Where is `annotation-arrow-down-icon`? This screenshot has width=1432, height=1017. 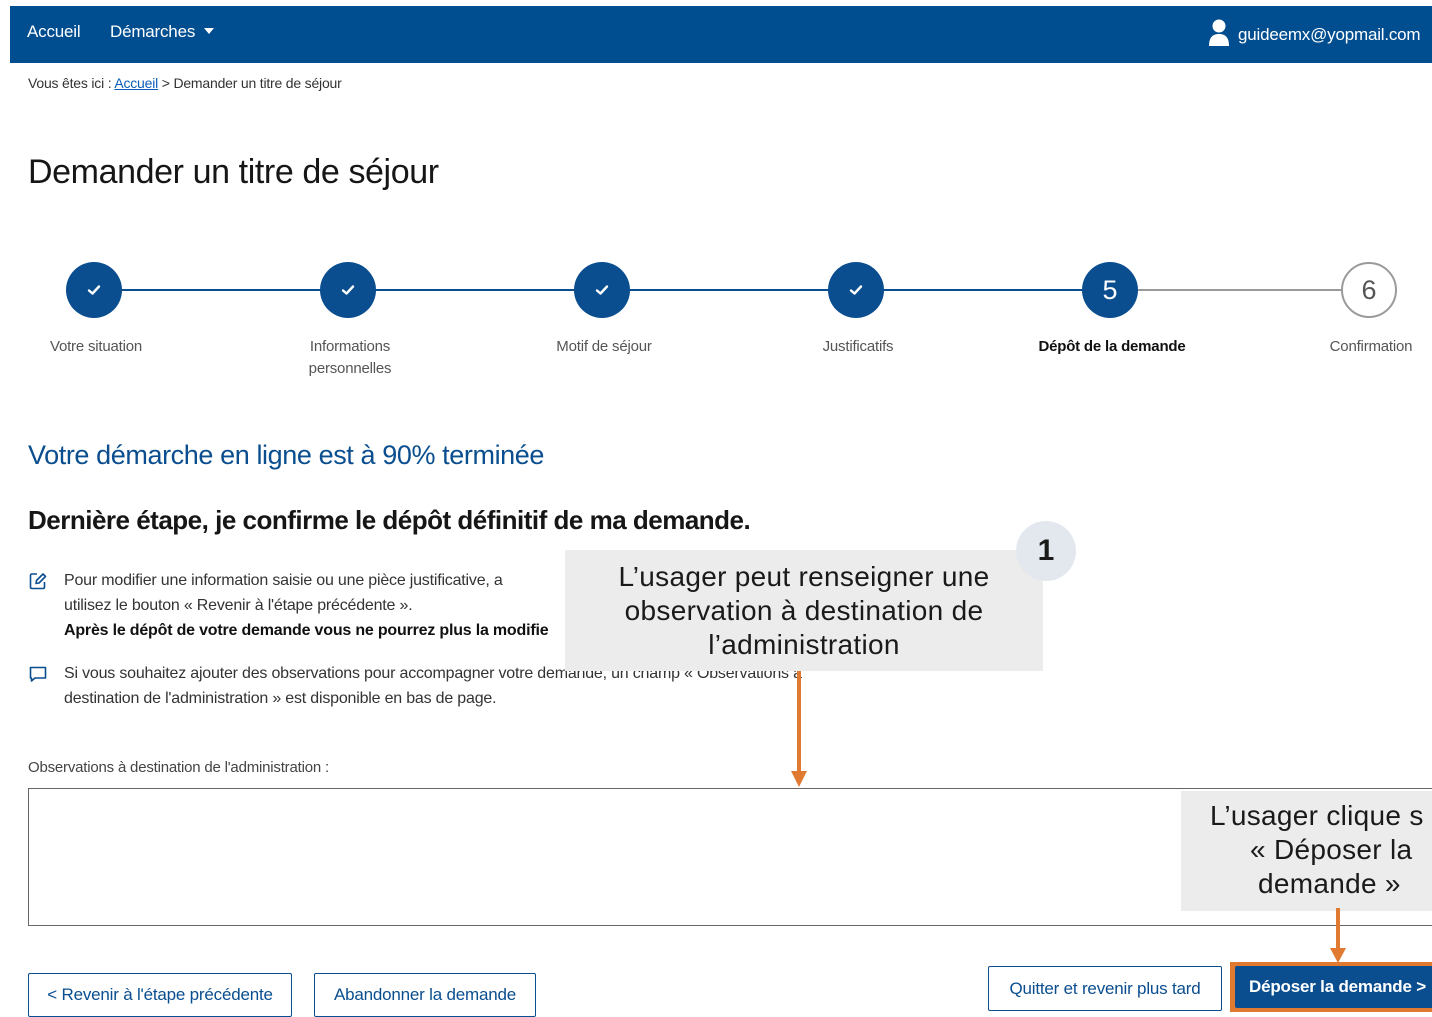
annotation-arrow-down-icon is located at coordinates (799, 729).